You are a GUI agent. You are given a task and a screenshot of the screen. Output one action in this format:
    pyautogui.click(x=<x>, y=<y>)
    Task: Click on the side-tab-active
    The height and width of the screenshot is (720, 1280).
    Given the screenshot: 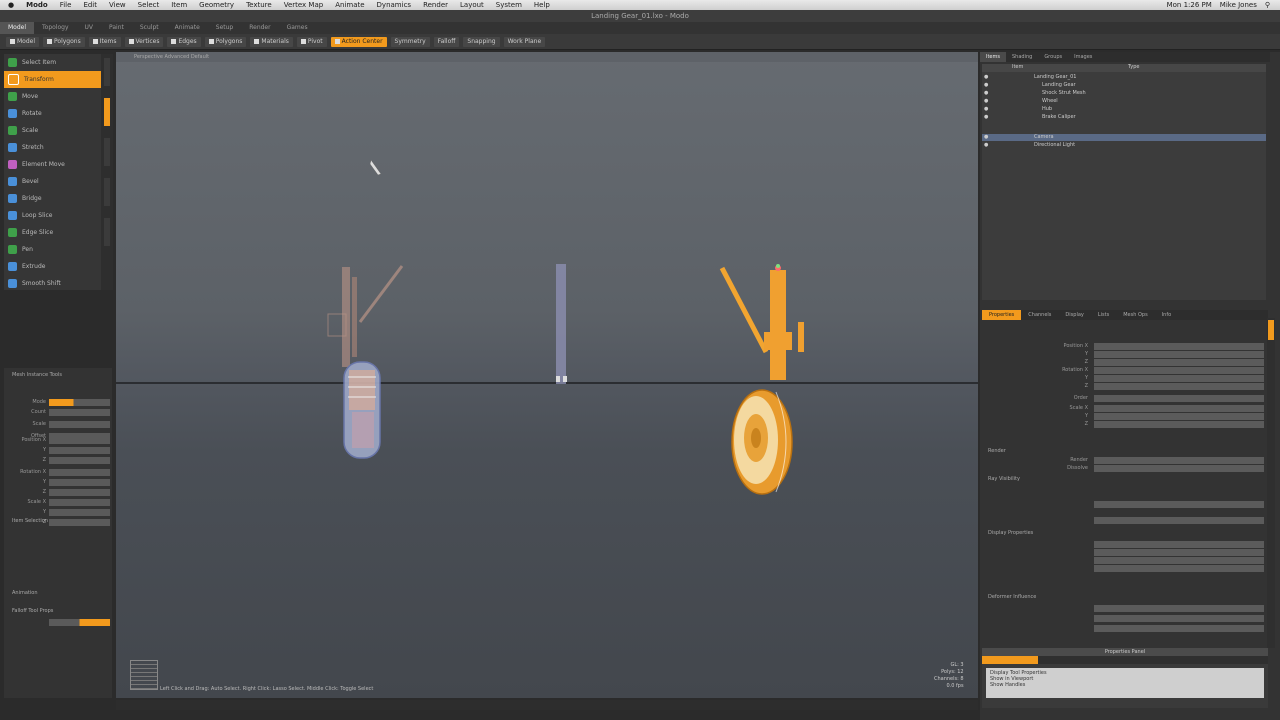 What is the action you would take?
    pyautogui.click(x=107, y=112)
    